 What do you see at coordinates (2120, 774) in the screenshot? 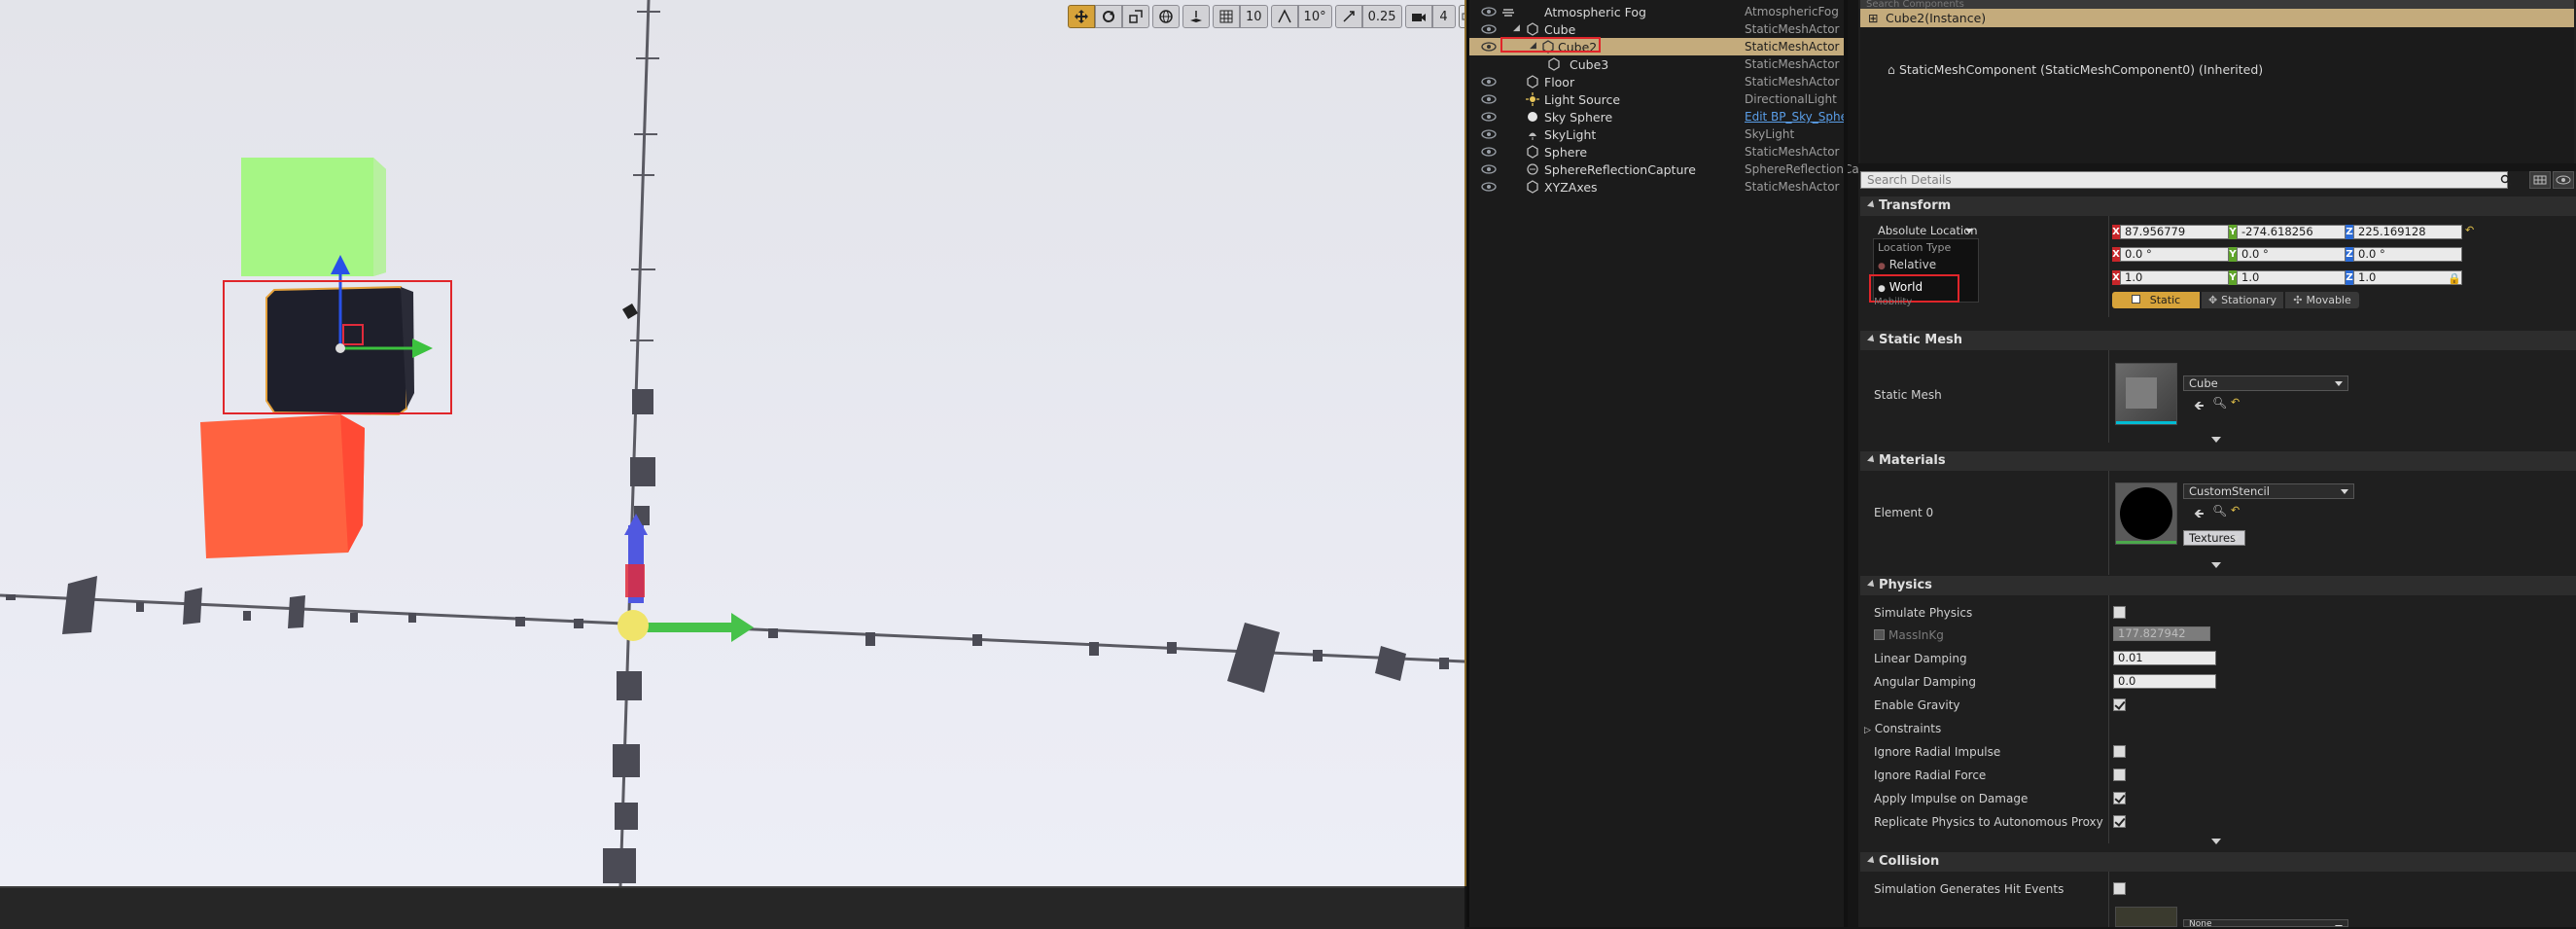
I see `ignore-radial-force-checkbox` at bounding box center [2120, 774].